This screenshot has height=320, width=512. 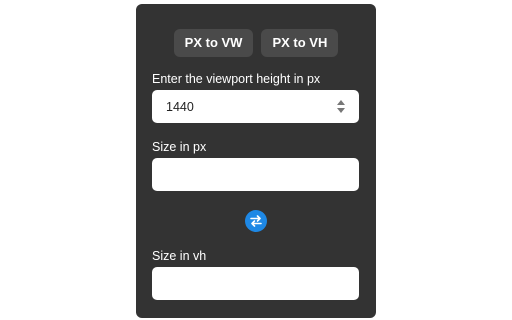 I want to click on px-to-vw-button: PX to VW, so click(x=213, y=43).